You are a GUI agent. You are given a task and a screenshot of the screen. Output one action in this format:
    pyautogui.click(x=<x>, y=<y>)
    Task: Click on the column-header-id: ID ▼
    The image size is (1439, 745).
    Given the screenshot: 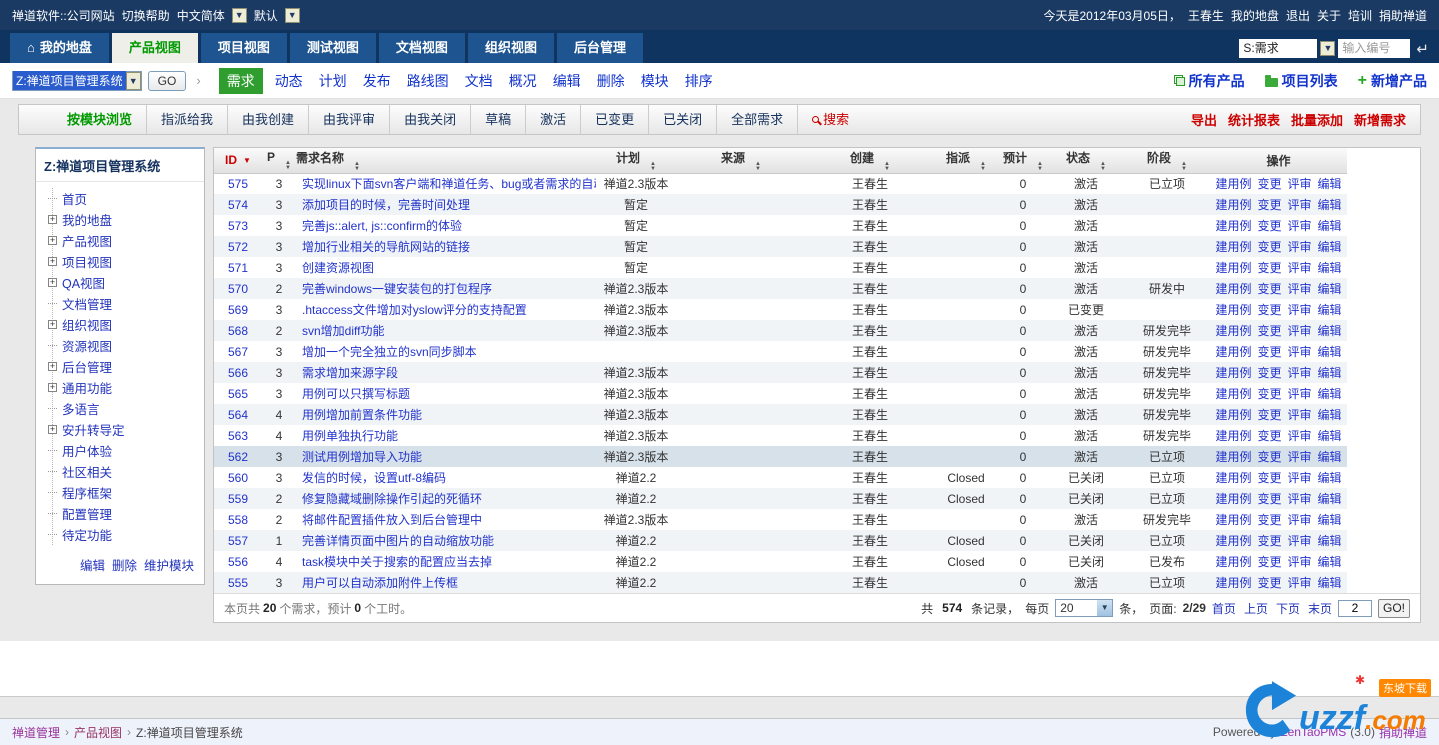 What is the action you would take?
    pyautogui.click(x=238, y=161)
    